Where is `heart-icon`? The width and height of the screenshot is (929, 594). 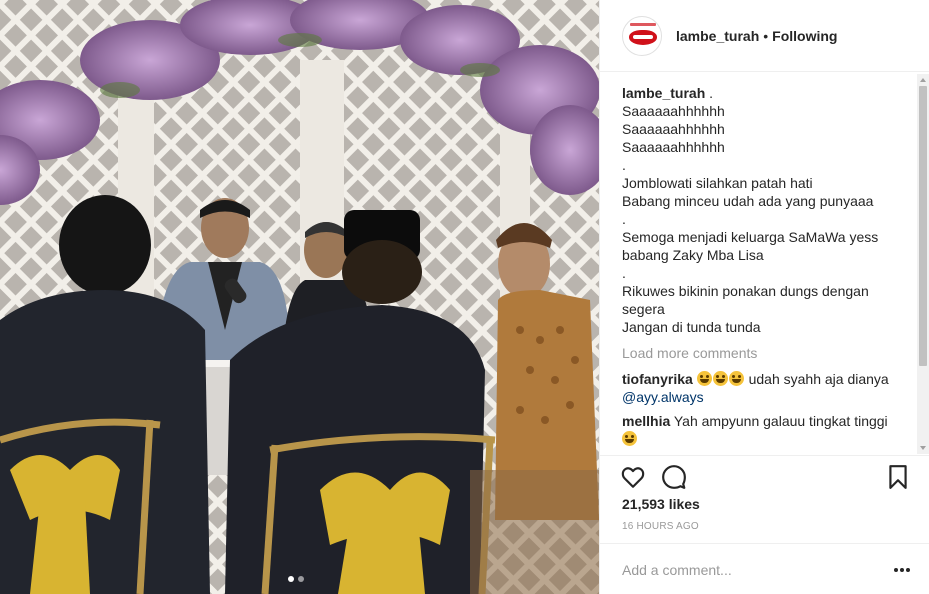
heart-icon is located at coordinates (633, 477).